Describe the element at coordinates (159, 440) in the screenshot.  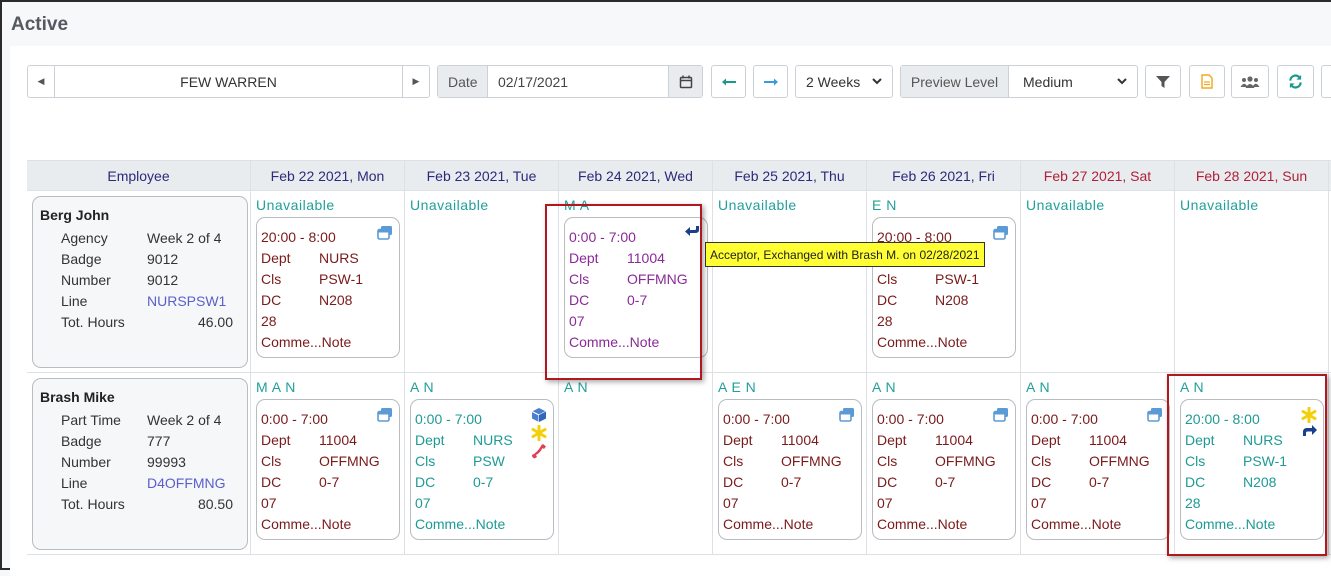
I see `badge-value: 777` at that location.